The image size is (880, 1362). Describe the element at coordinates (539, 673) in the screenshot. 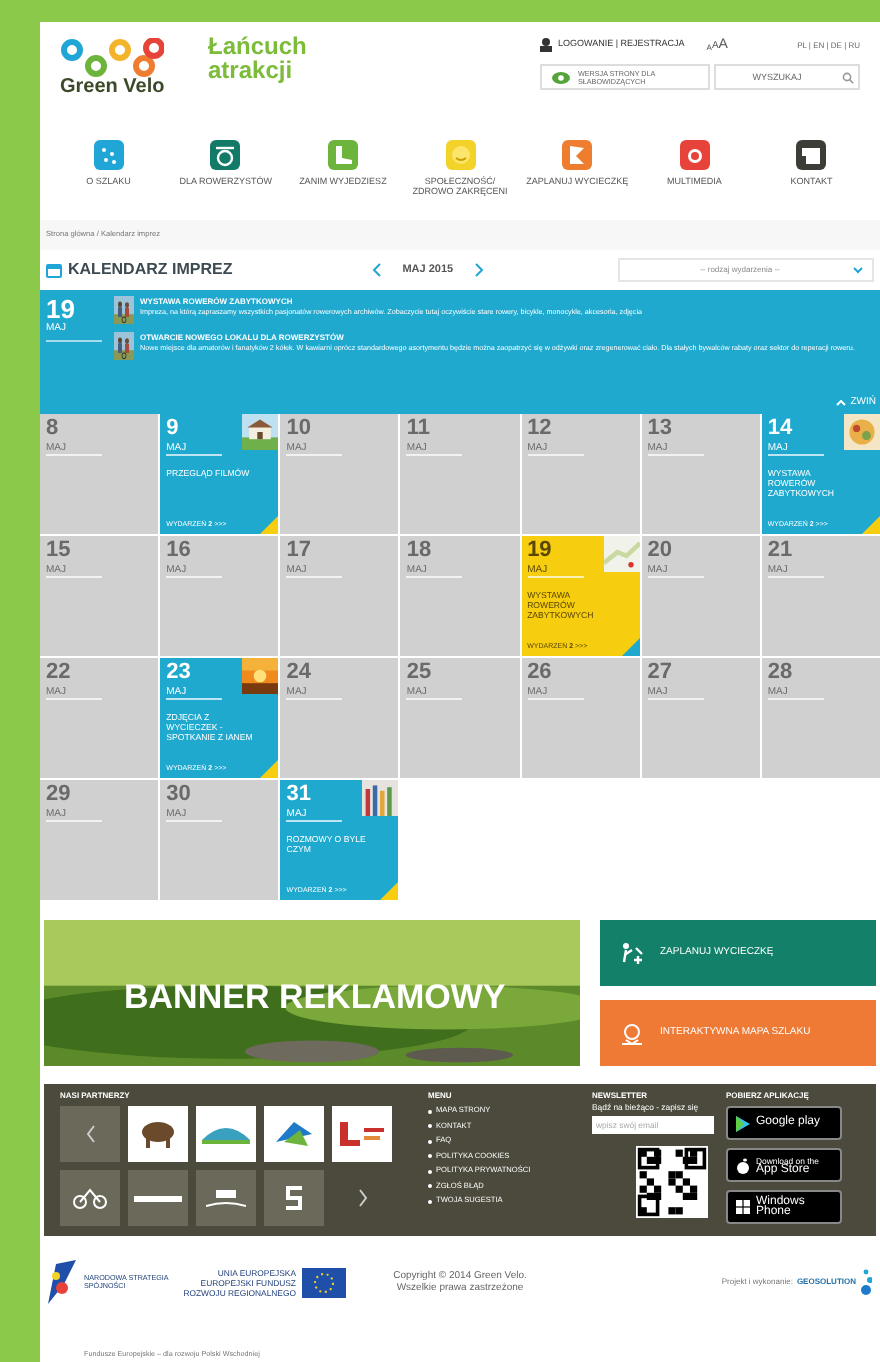

I see `day-number: 26` at that location.